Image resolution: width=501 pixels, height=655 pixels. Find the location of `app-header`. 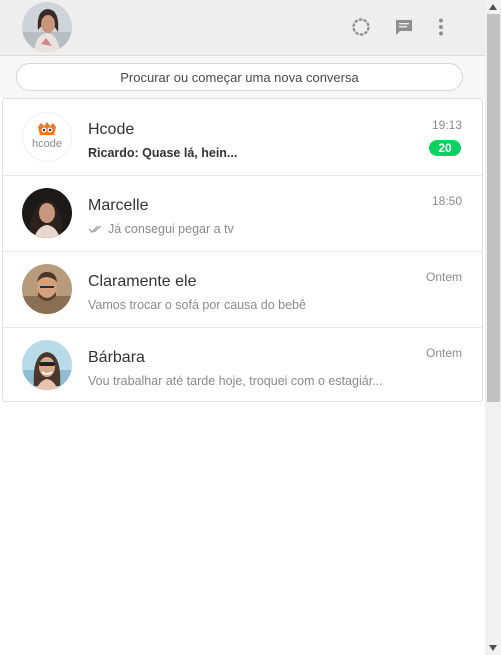

app-header is located at coordinates (242, 28).